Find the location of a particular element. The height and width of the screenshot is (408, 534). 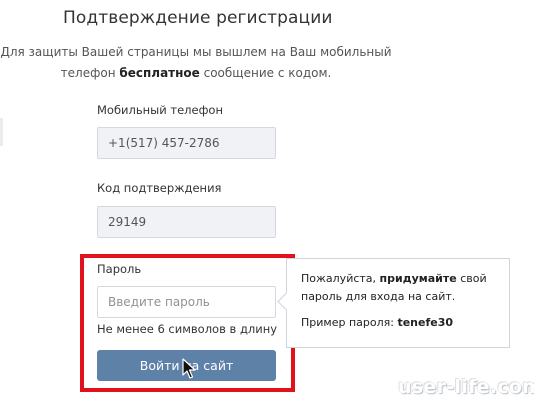

left-edge-strip is located at coordinates (1, 132).